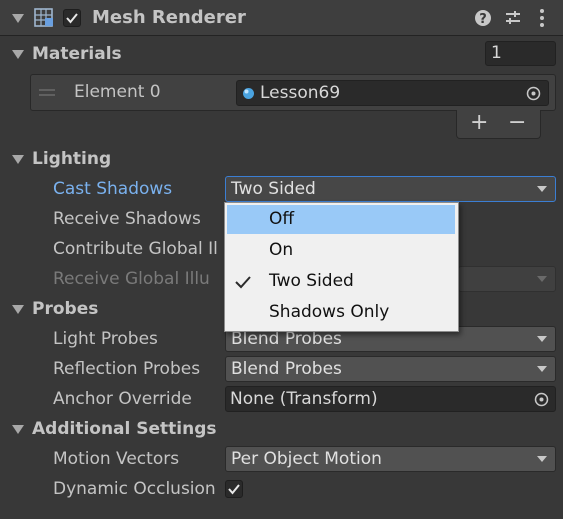 The height and width of the screenshot is (519, 563). I want to click on menu-item-on: On, so click(341, 250).